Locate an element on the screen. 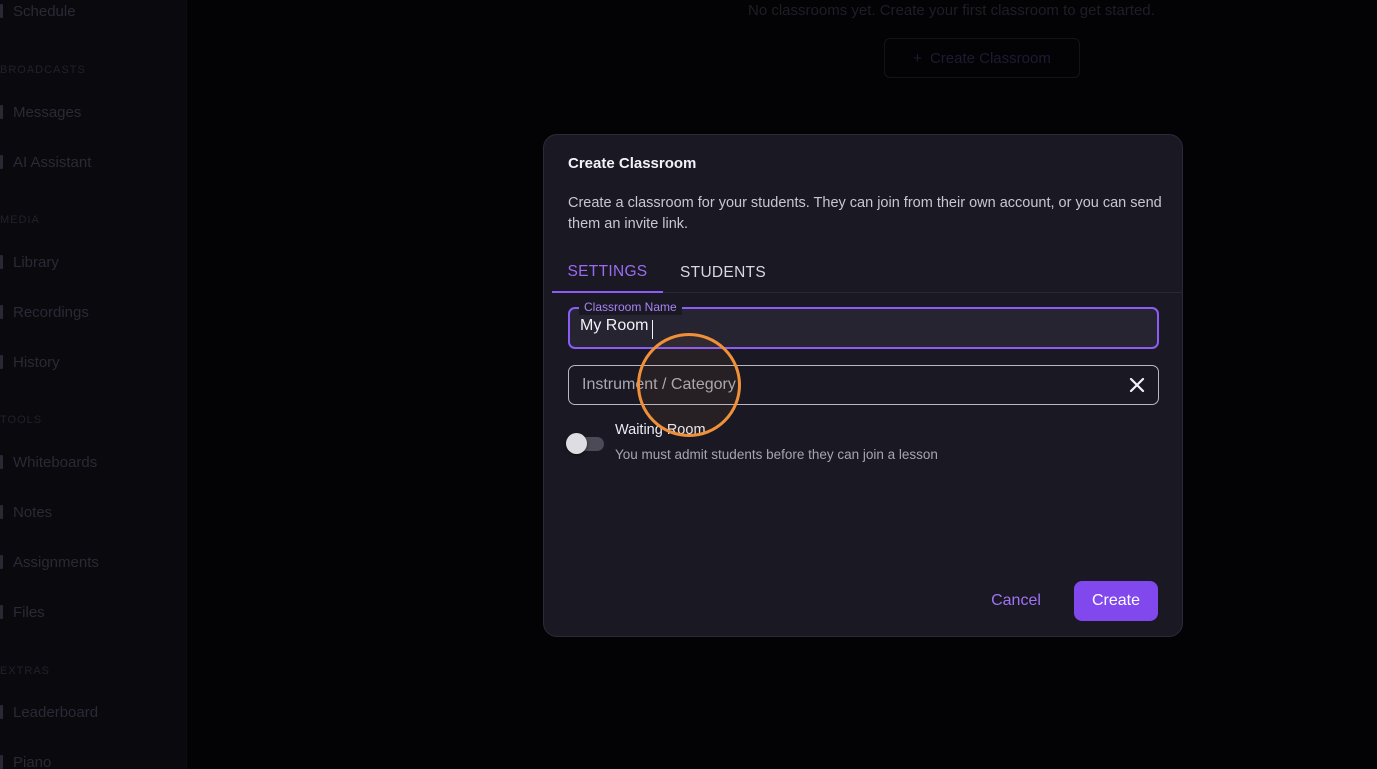  cancel-button: Cancel is located at coordinates (1016, 601).